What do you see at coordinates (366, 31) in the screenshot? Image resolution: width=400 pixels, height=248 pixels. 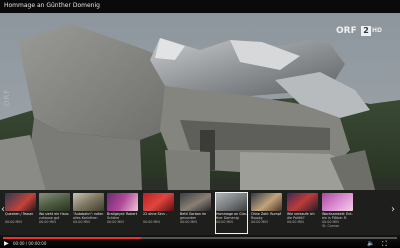 I see `channel-number: 2` at bounding box center [366, 31].